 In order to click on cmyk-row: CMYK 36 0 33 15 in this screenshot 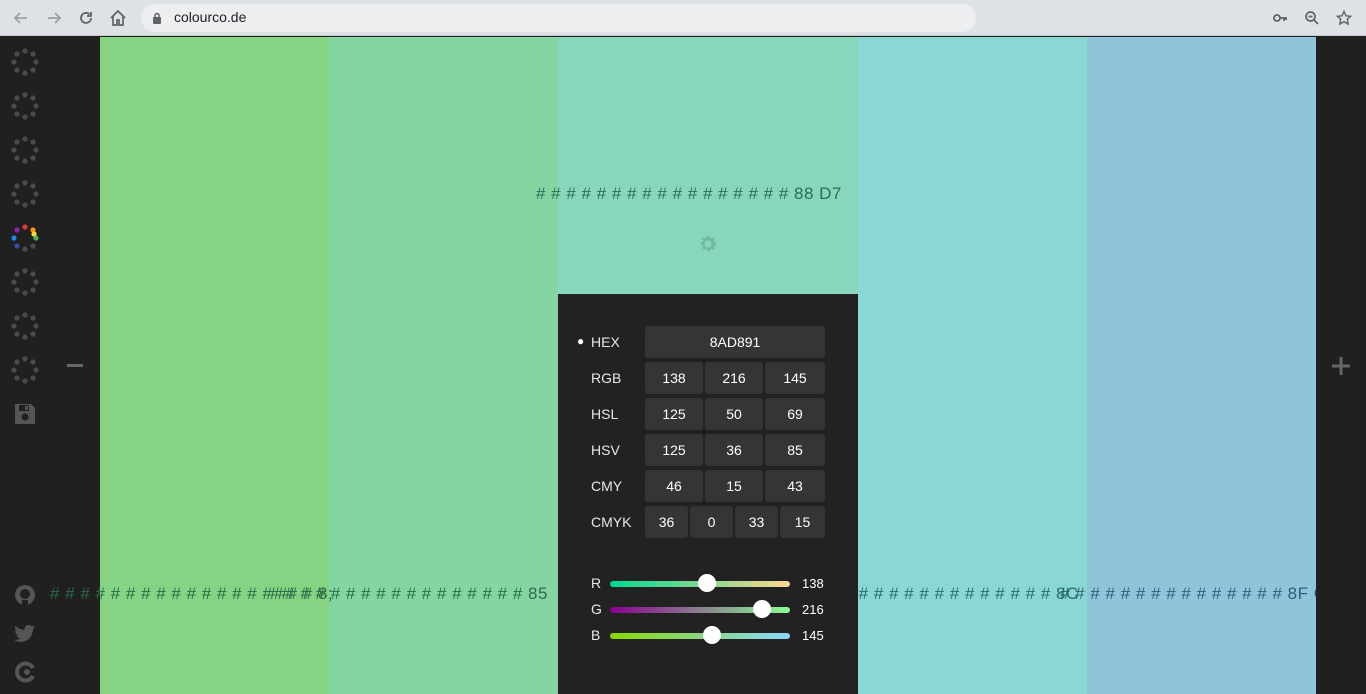, I will do `click(708, 522)`.